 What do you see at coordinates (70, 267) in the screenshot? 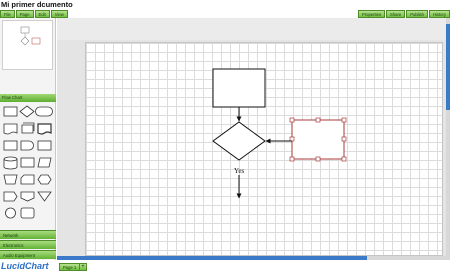
I see `page-tab: Page 1` at bounding box center [70, 267].